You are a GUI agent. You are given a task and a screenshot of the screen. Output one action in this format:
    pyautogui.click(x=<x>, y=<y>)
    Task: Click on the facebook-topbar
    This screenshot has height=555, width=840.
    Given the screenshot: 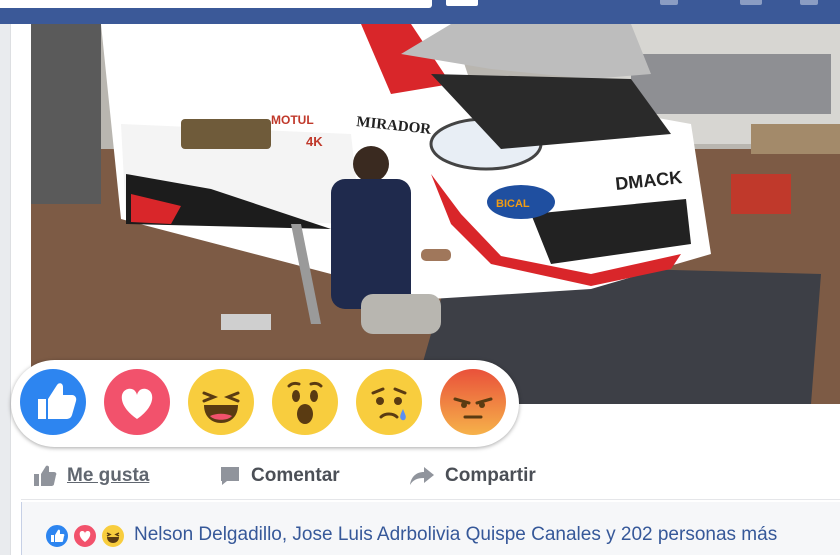 What is the action you would take?
    pyautogui.click(x=420, y=12)
    